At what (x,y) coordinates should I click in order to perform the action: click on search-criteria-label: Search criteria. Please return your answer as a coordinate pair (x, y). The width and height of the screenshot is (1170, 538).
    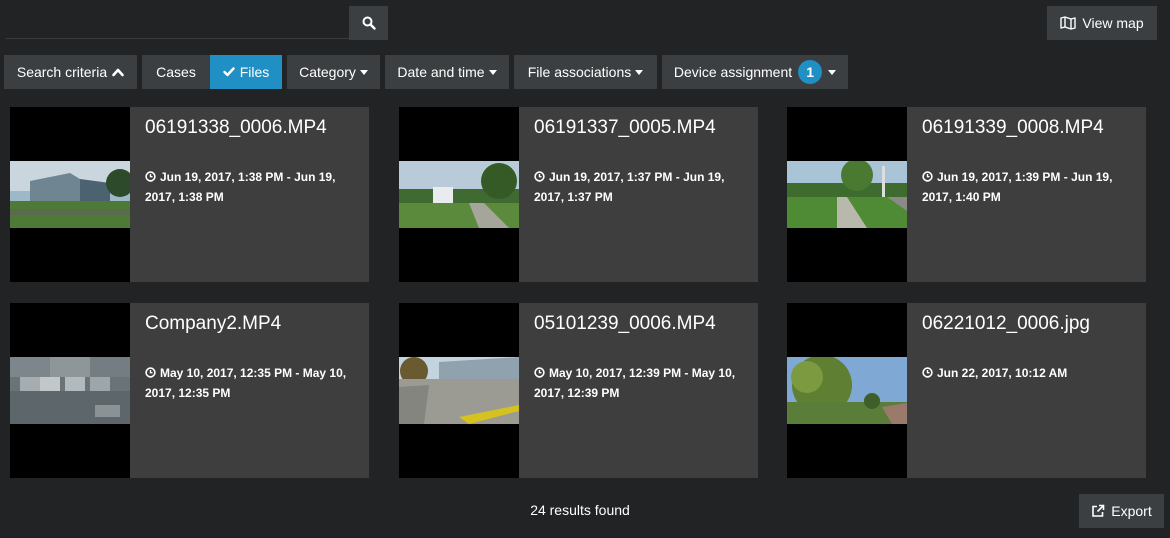
    Looking at the image, I should click on (62, 72).